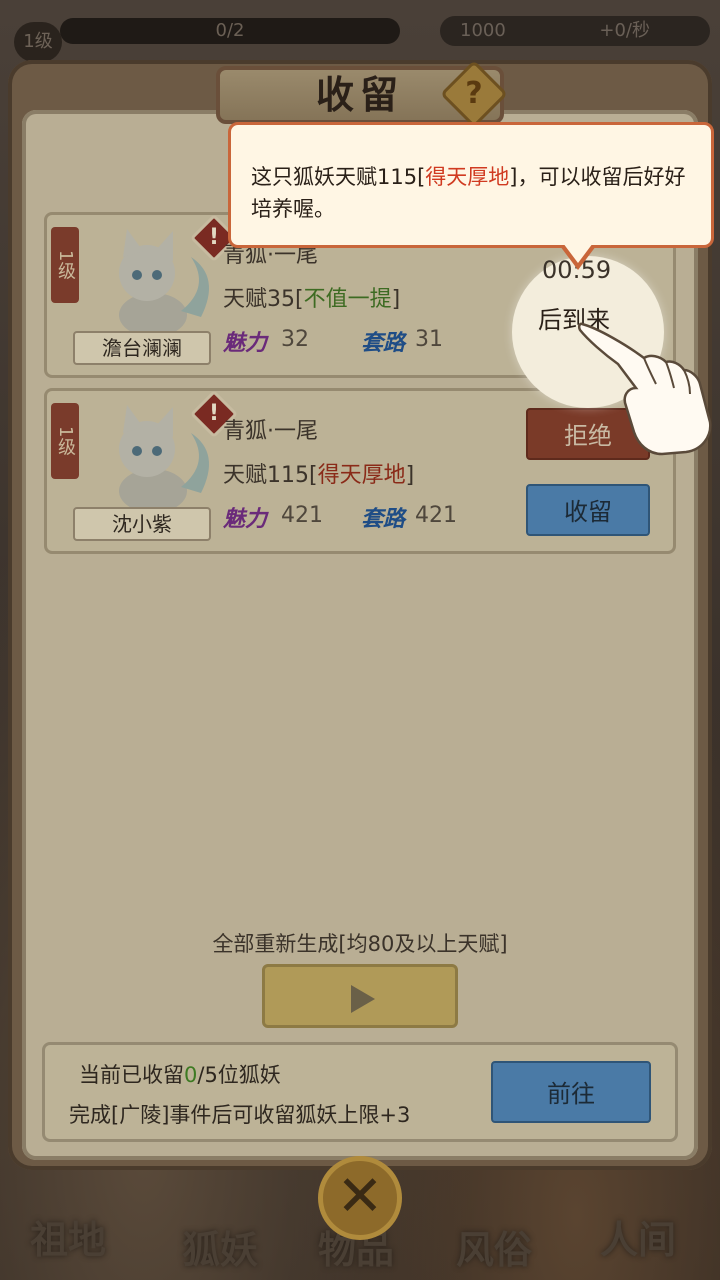 The width and height of the screenshot is (720, 1280). I want to click on goto-button: 前往, so click(571, 1092).